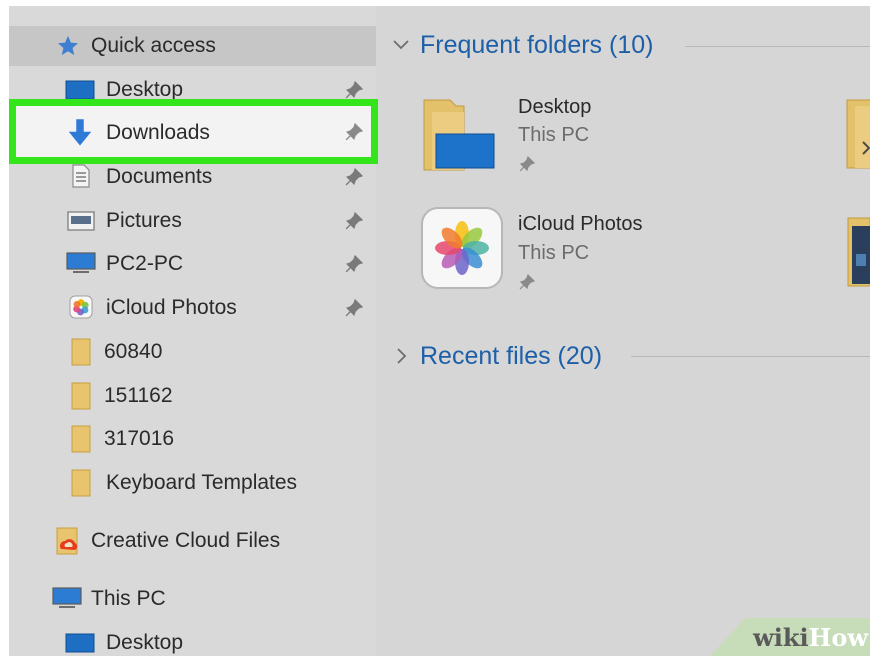 The height and width of the screenshot is (656, 870). What do you see at coordinates (192, 439) in the screenshot?
I see `sidebar-item-folder-317016: 317016` at bounding box center [192, 439].